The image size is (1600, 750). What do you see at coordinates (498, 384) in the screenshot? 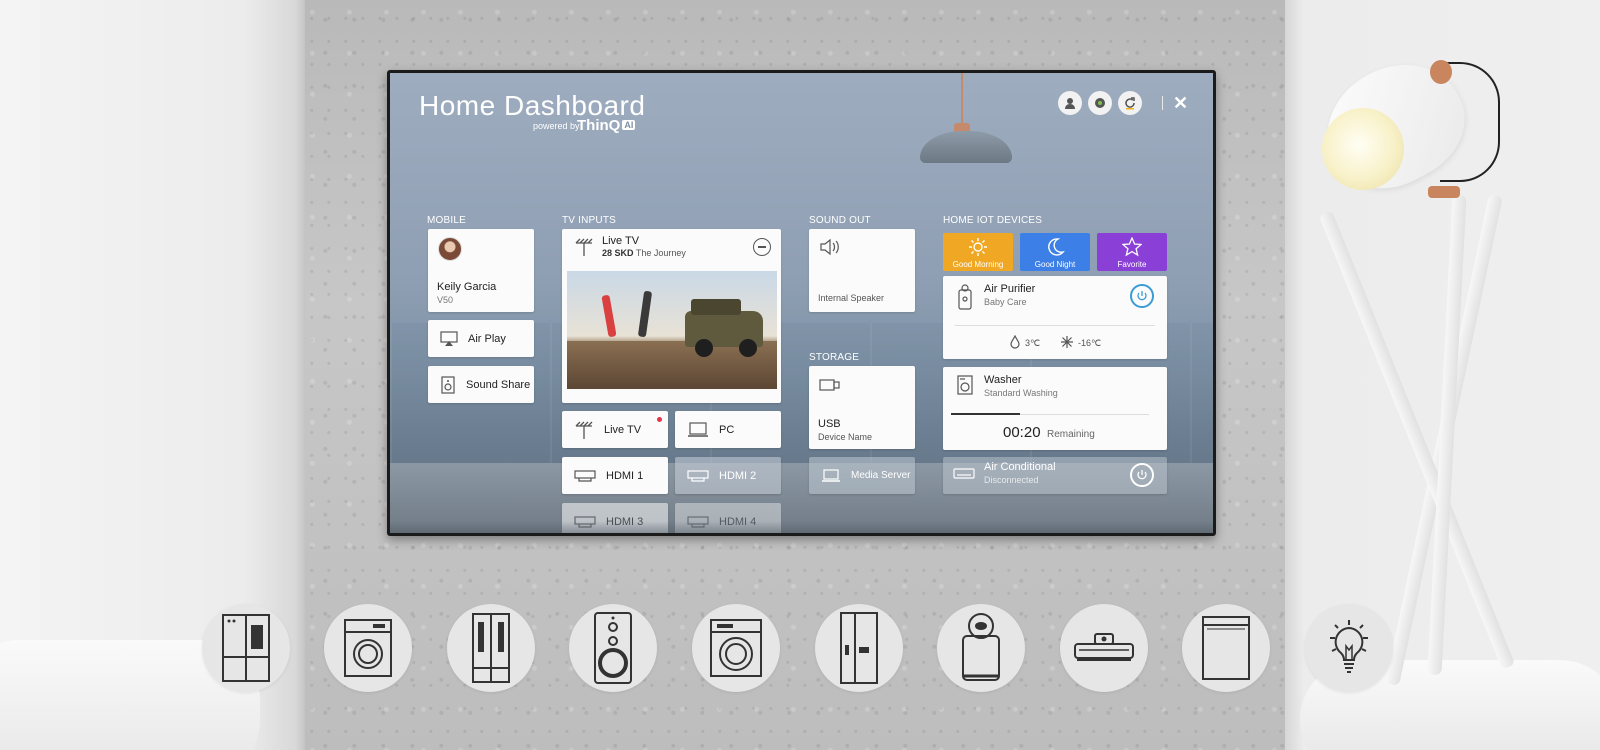
I see `sound-share-label: Sound Share` at bounding box center [498, 384].